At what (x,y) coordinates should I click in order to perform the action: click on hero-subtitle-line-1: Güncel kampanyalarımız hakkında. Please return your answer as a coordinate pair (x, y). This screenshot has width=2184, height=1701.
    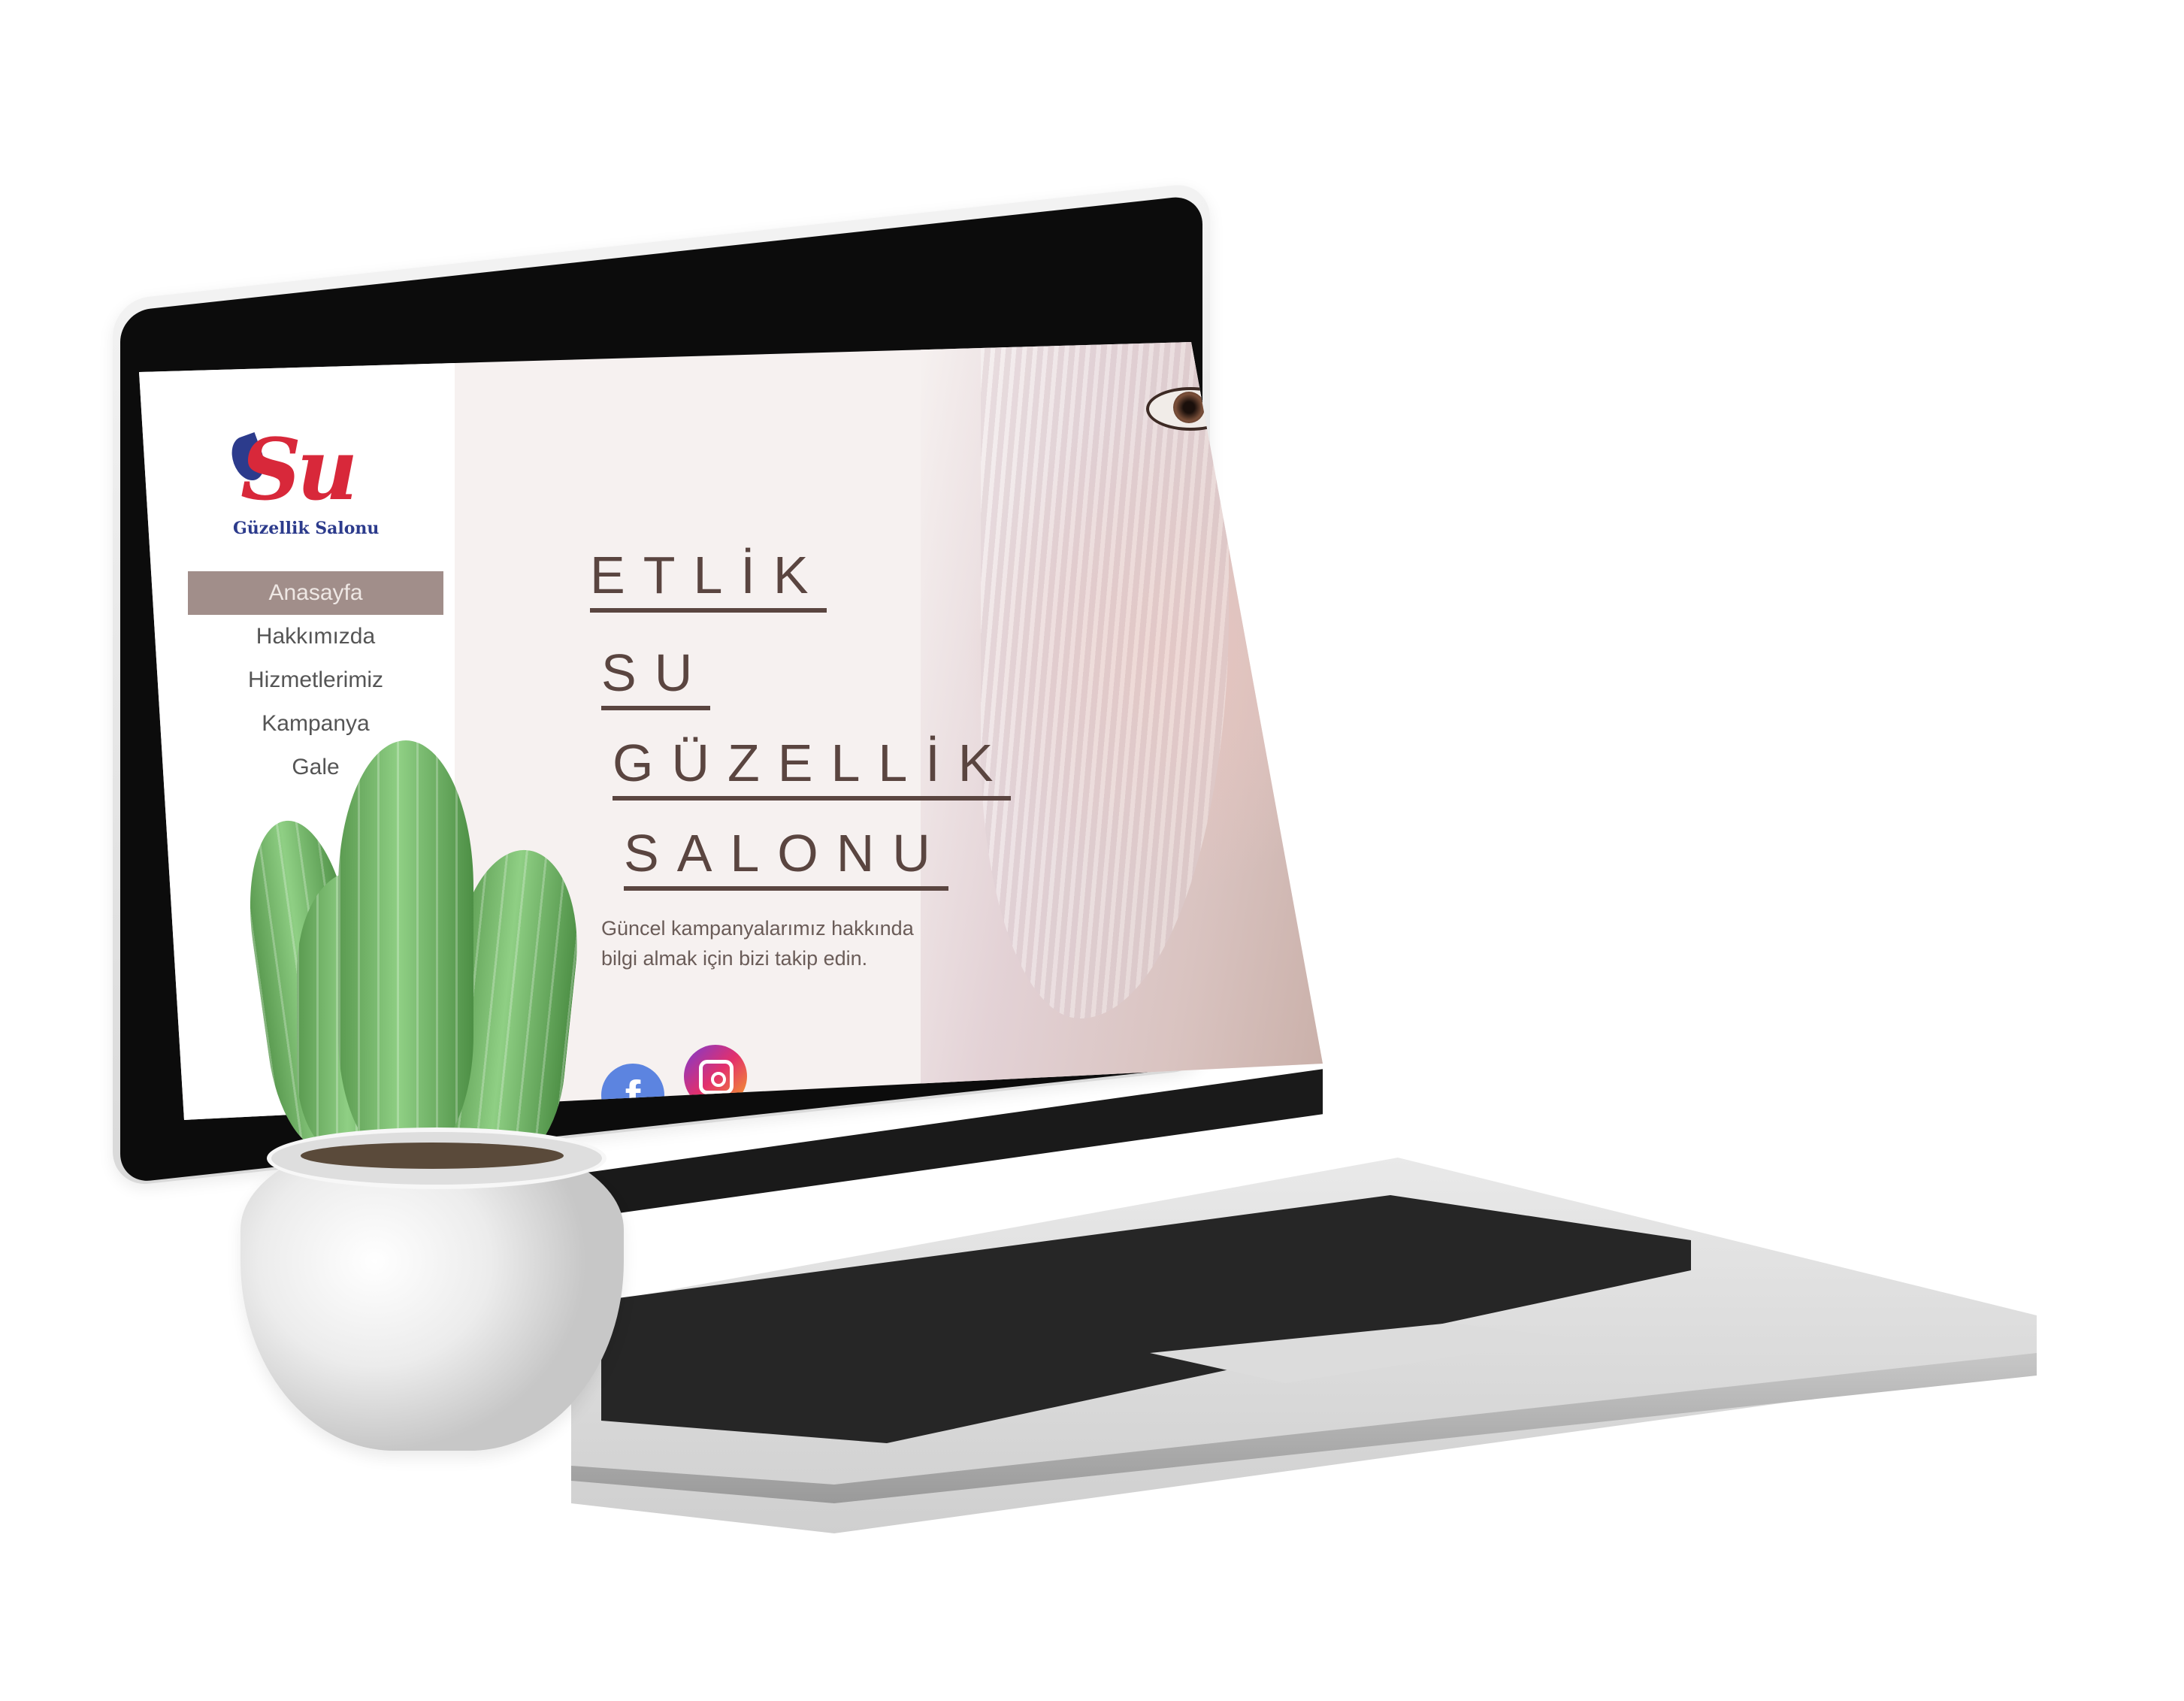
    Looking at the image, I should click on (757, 928).